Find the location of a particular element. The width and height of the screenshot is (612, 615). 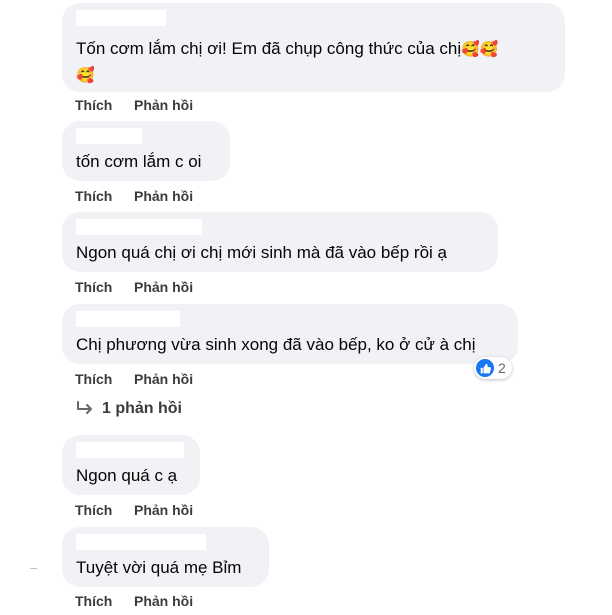

comment-text: Ngon quá c ạ is located at coordinates (127, 475).